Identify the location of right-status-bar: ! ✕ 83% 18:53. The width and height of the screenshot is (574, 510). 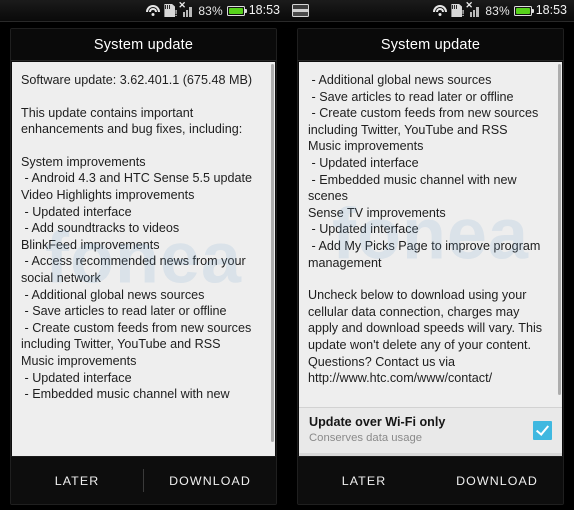
(430, 11).